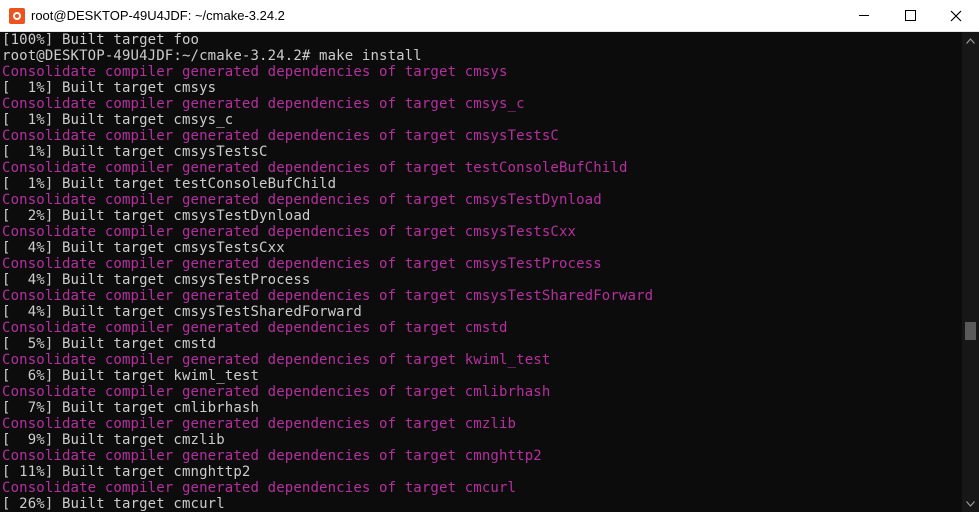  I want to click on close-button, so click(956, 15).